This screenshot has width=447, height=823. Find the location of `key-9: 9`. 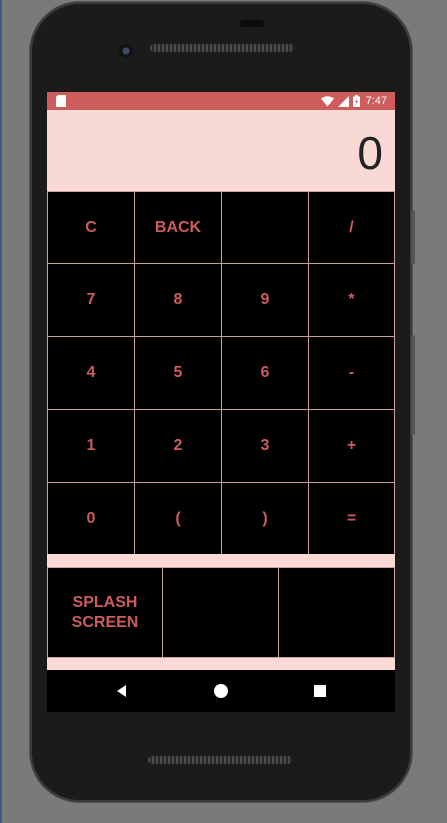

key-9: 9 is located at coordinates (265, 300).